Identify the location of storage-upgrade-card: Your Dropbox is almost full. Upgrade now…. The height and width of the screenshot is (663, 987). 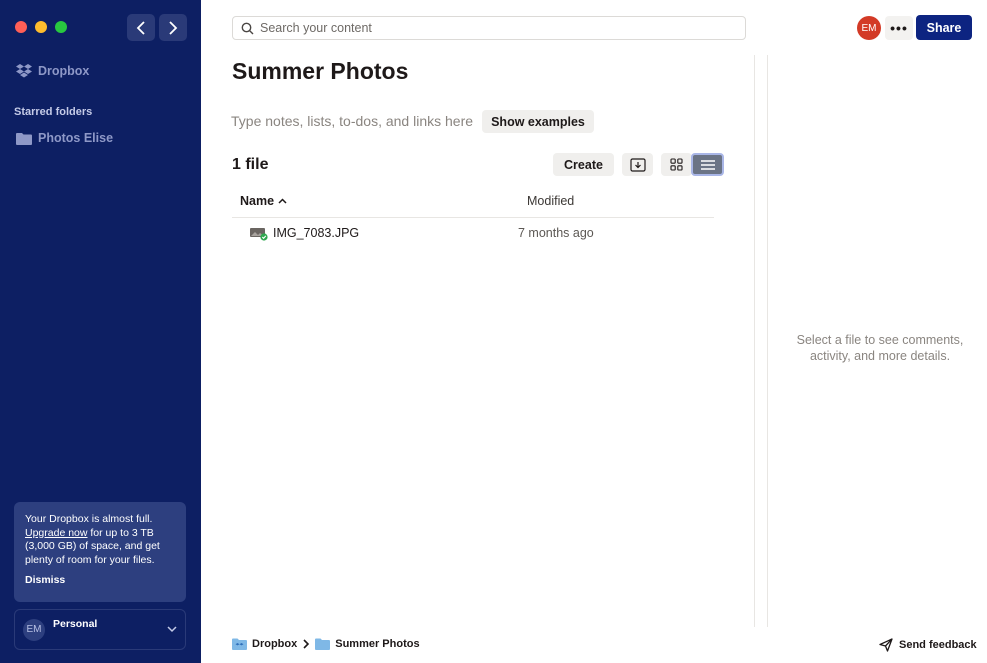
(100, 552).